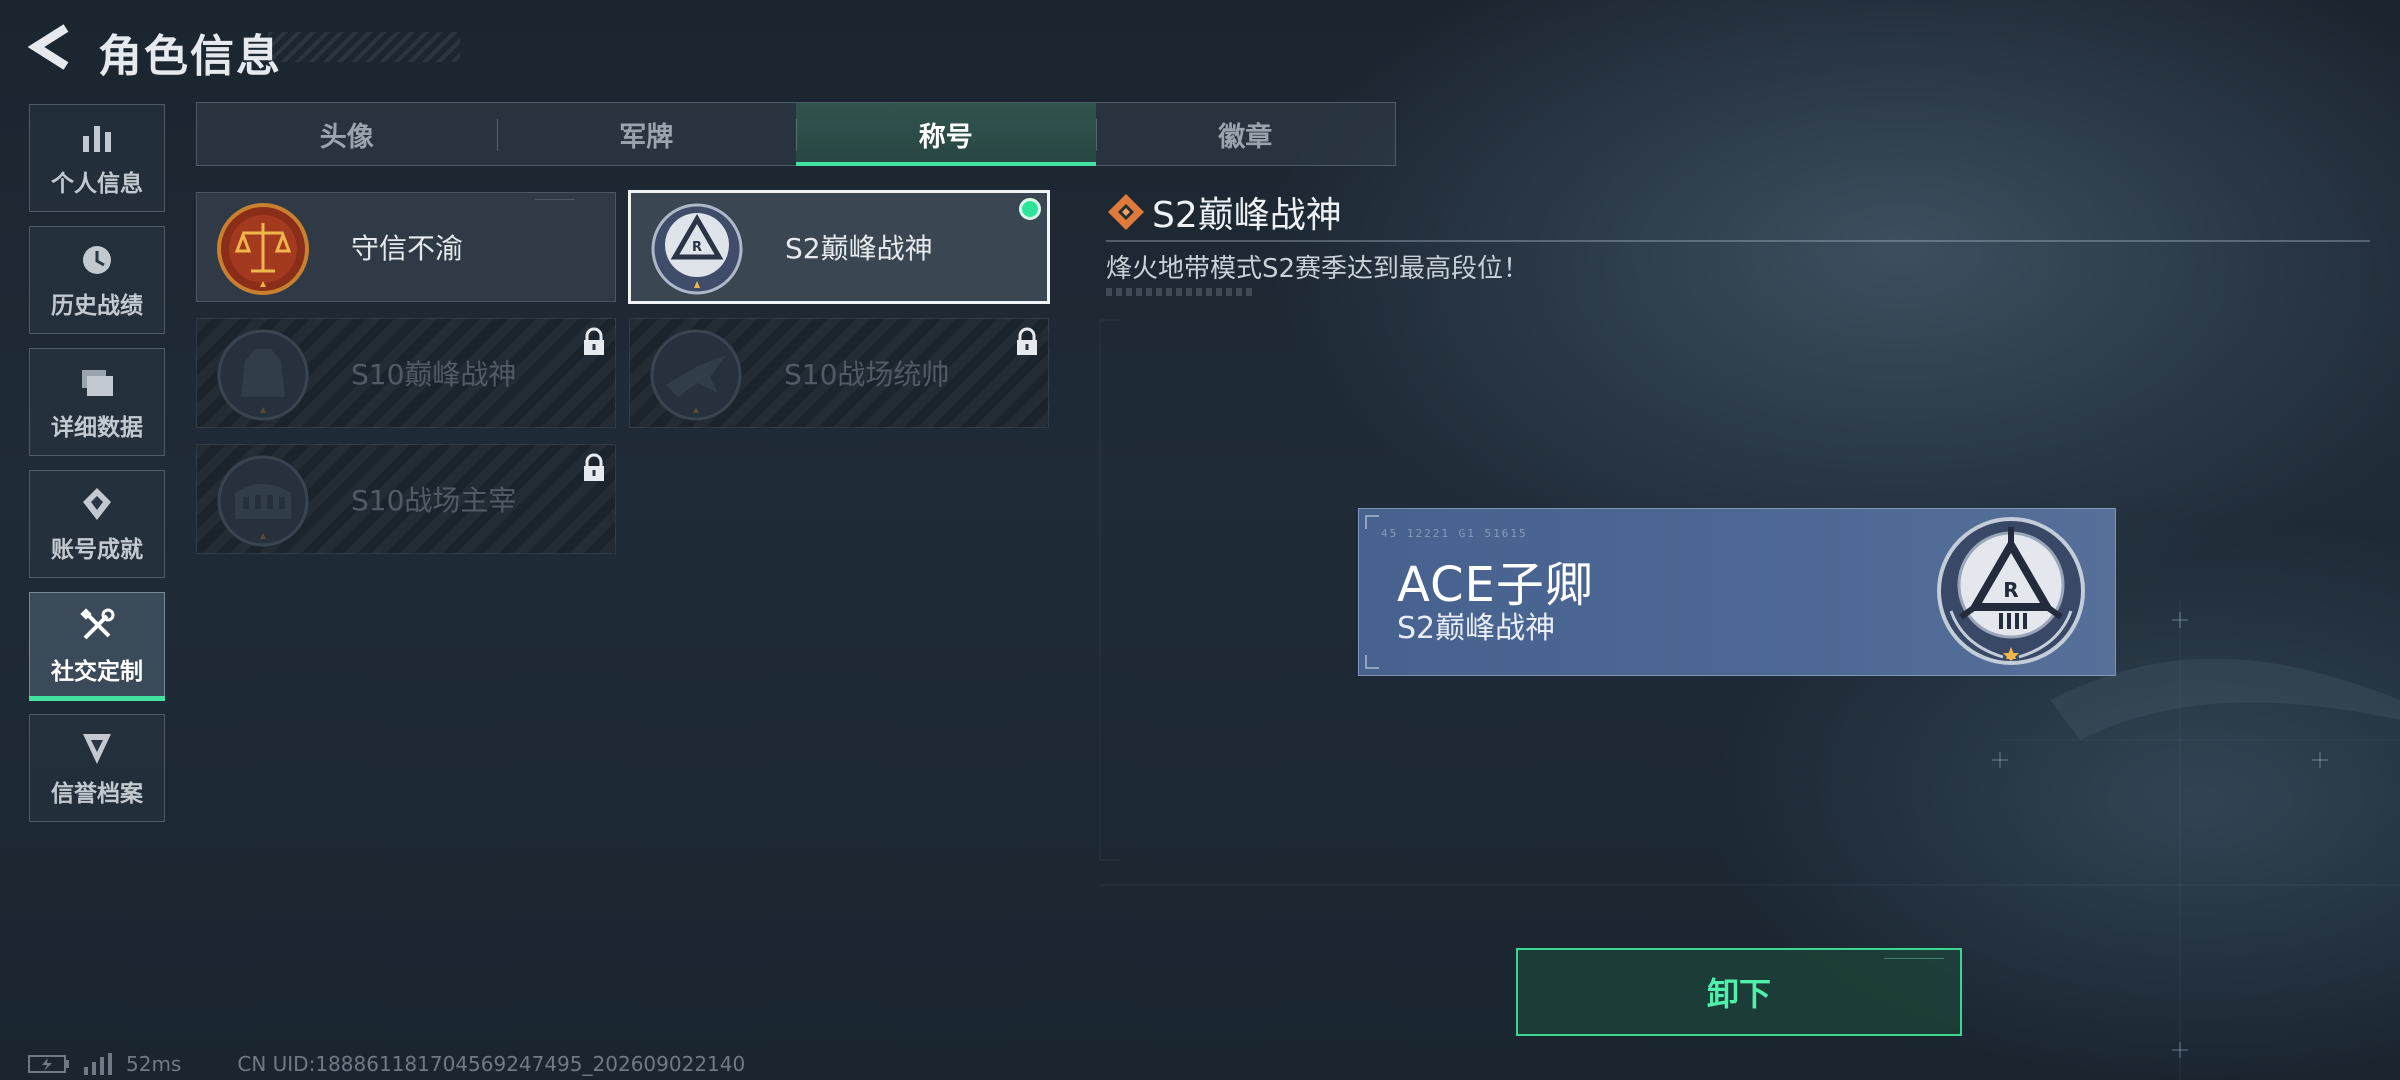 The height and width of the screenshot is (1080, 2400). What do you see at coordinates (263, 375) in the screenshot?
I see `building-badge-icon` at bounding box center [263, 375].